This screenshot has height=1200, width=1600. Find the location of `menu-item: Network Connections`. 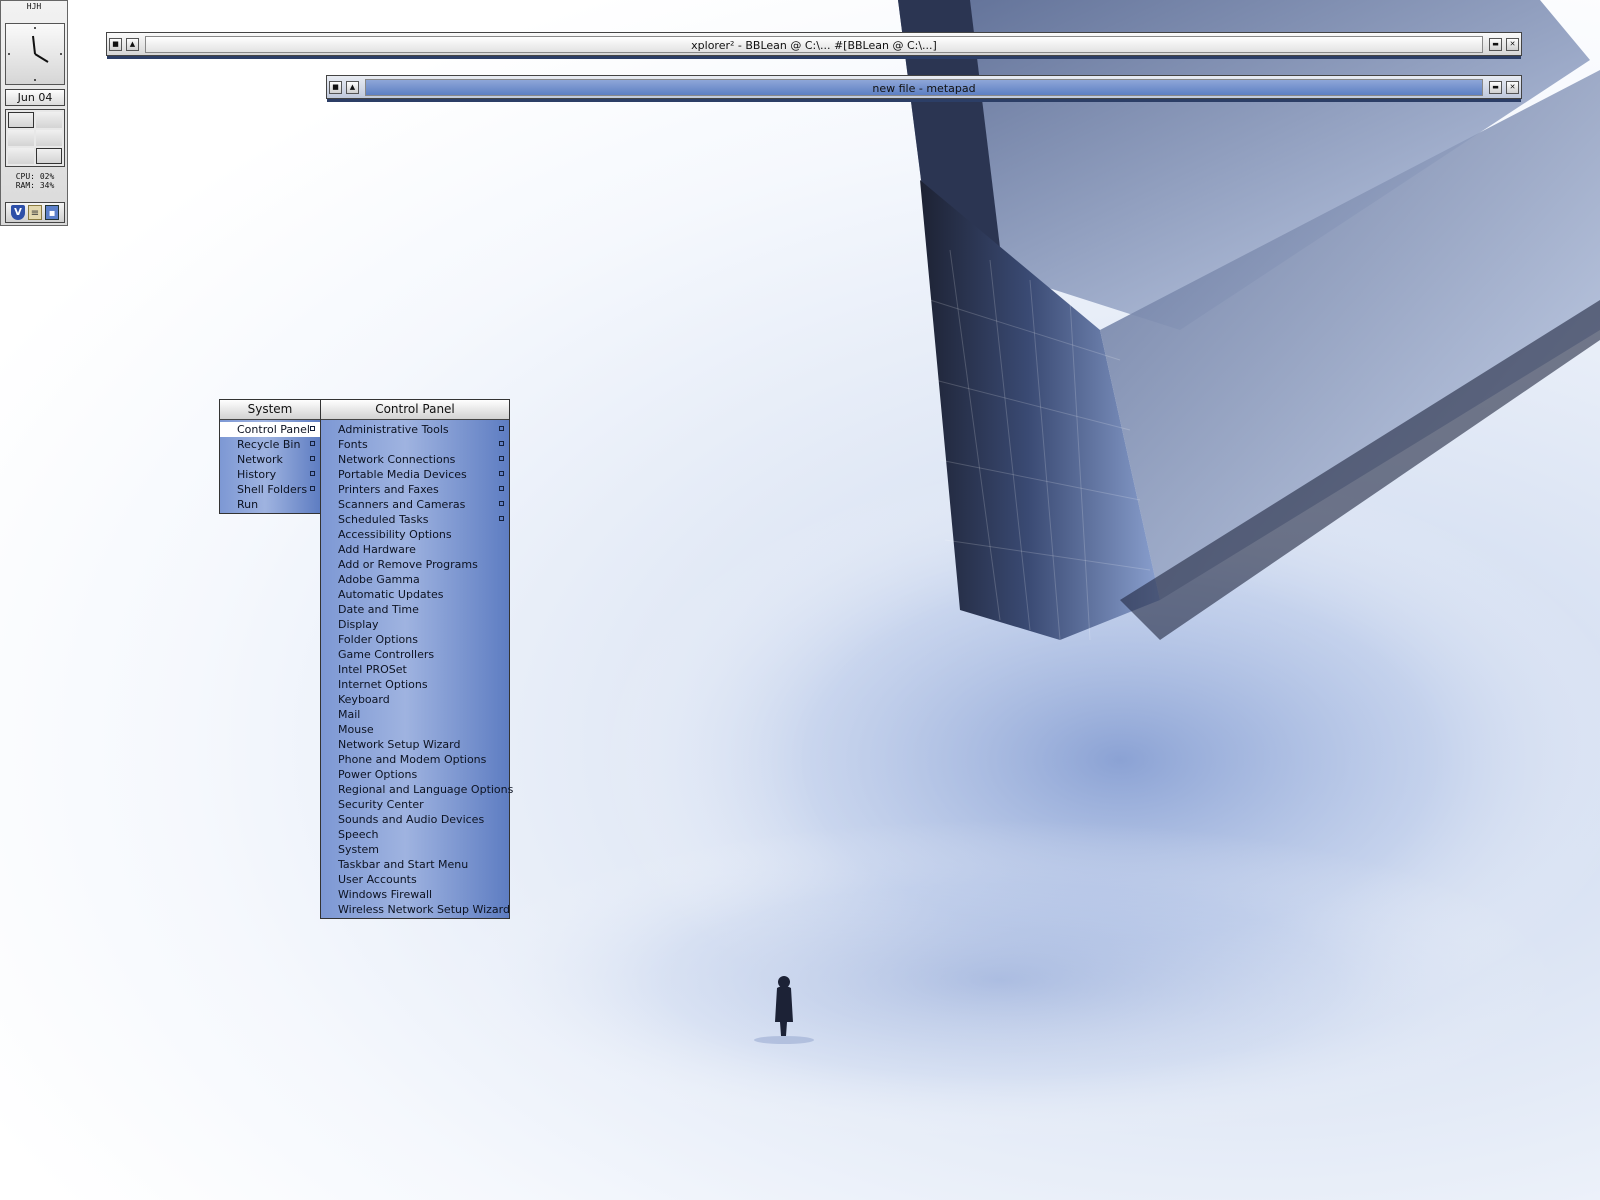

menu-item: Network Connections is located at coordinates (415, 459).